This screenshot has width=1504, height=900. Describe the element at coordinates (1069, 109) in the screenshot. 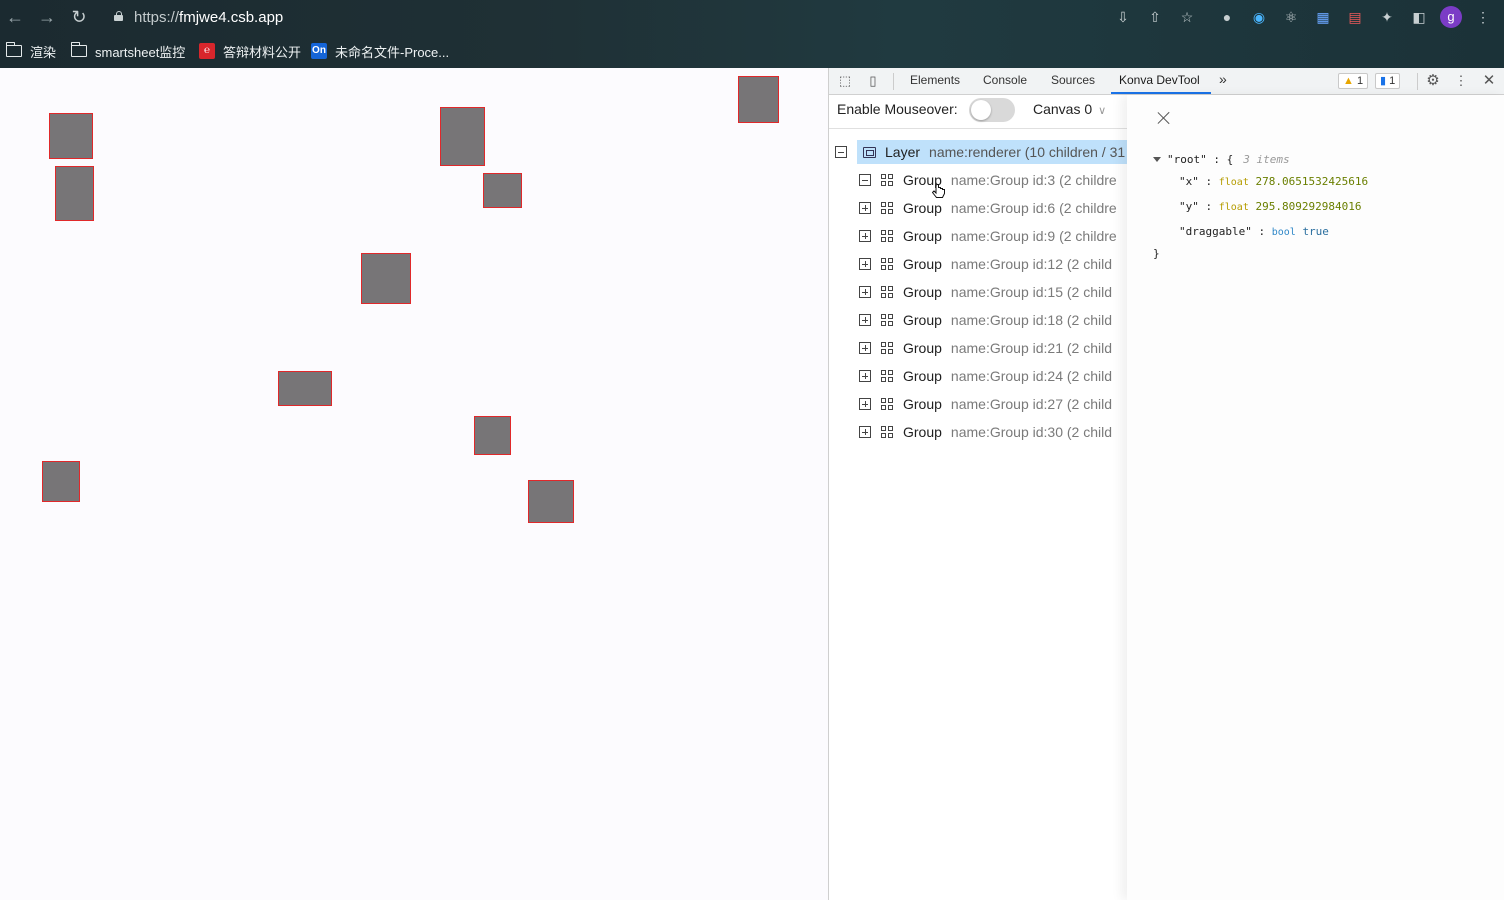

I see `canvas-select: Canvas 0 ∨` at that location.